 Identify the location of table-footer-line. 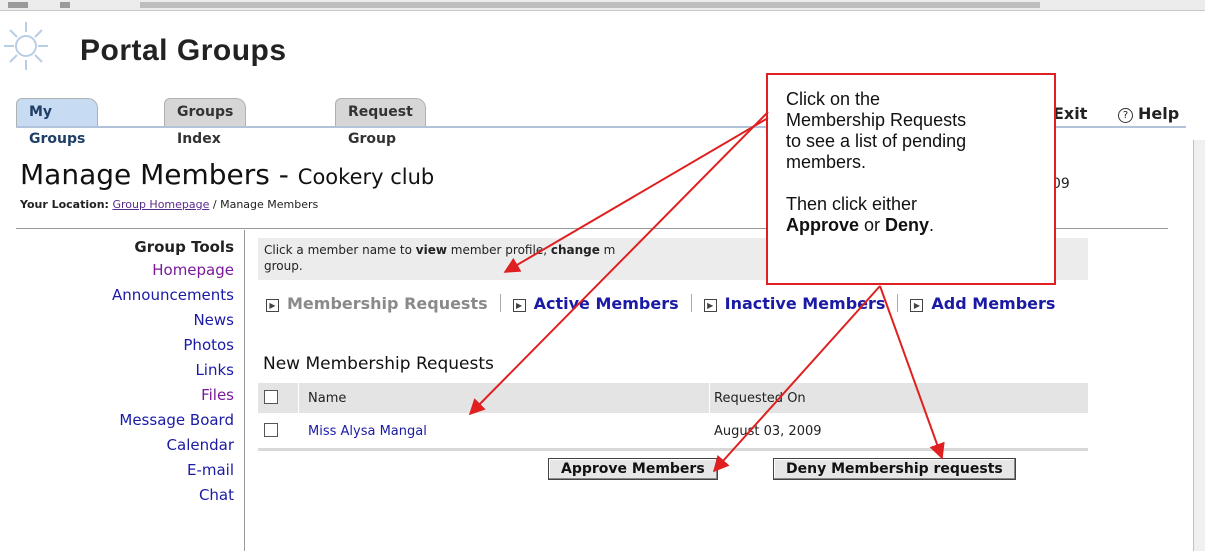
(673, 449).